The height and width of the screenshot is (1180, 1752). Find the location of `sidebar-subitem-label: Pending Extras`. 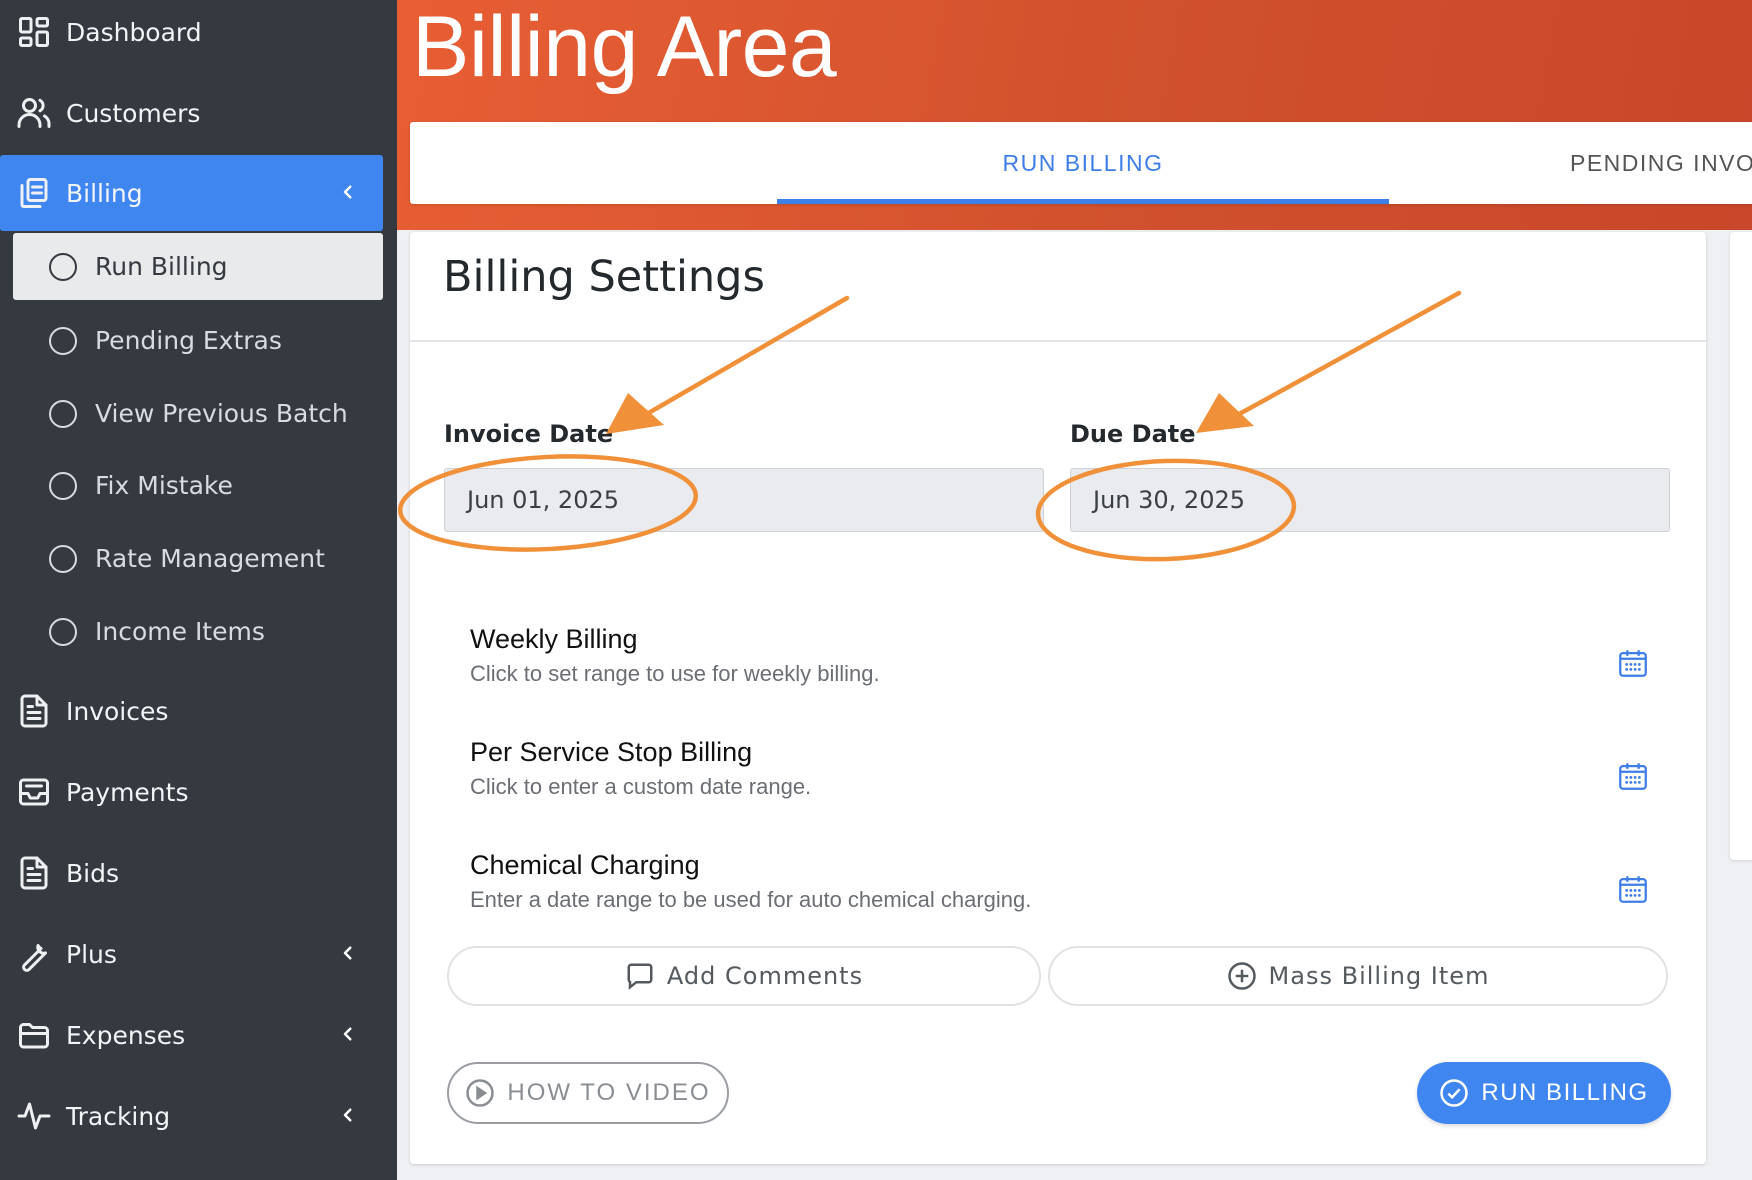

sidebar-subitem-label: Pending Extras is located at coordinates (188, 340).